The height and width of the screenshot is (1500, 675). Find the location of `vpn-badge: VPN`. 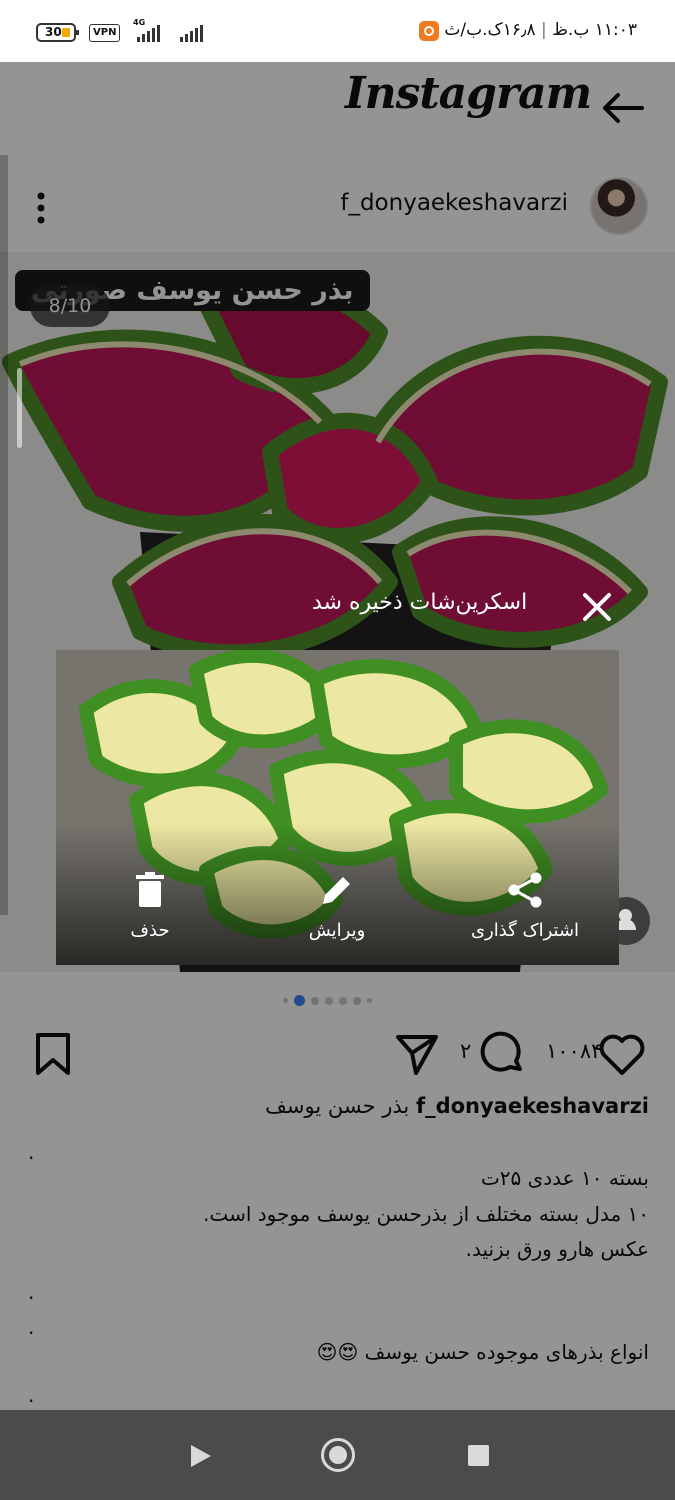

vpn-badge: VPN is located at coordinates (105, 33).